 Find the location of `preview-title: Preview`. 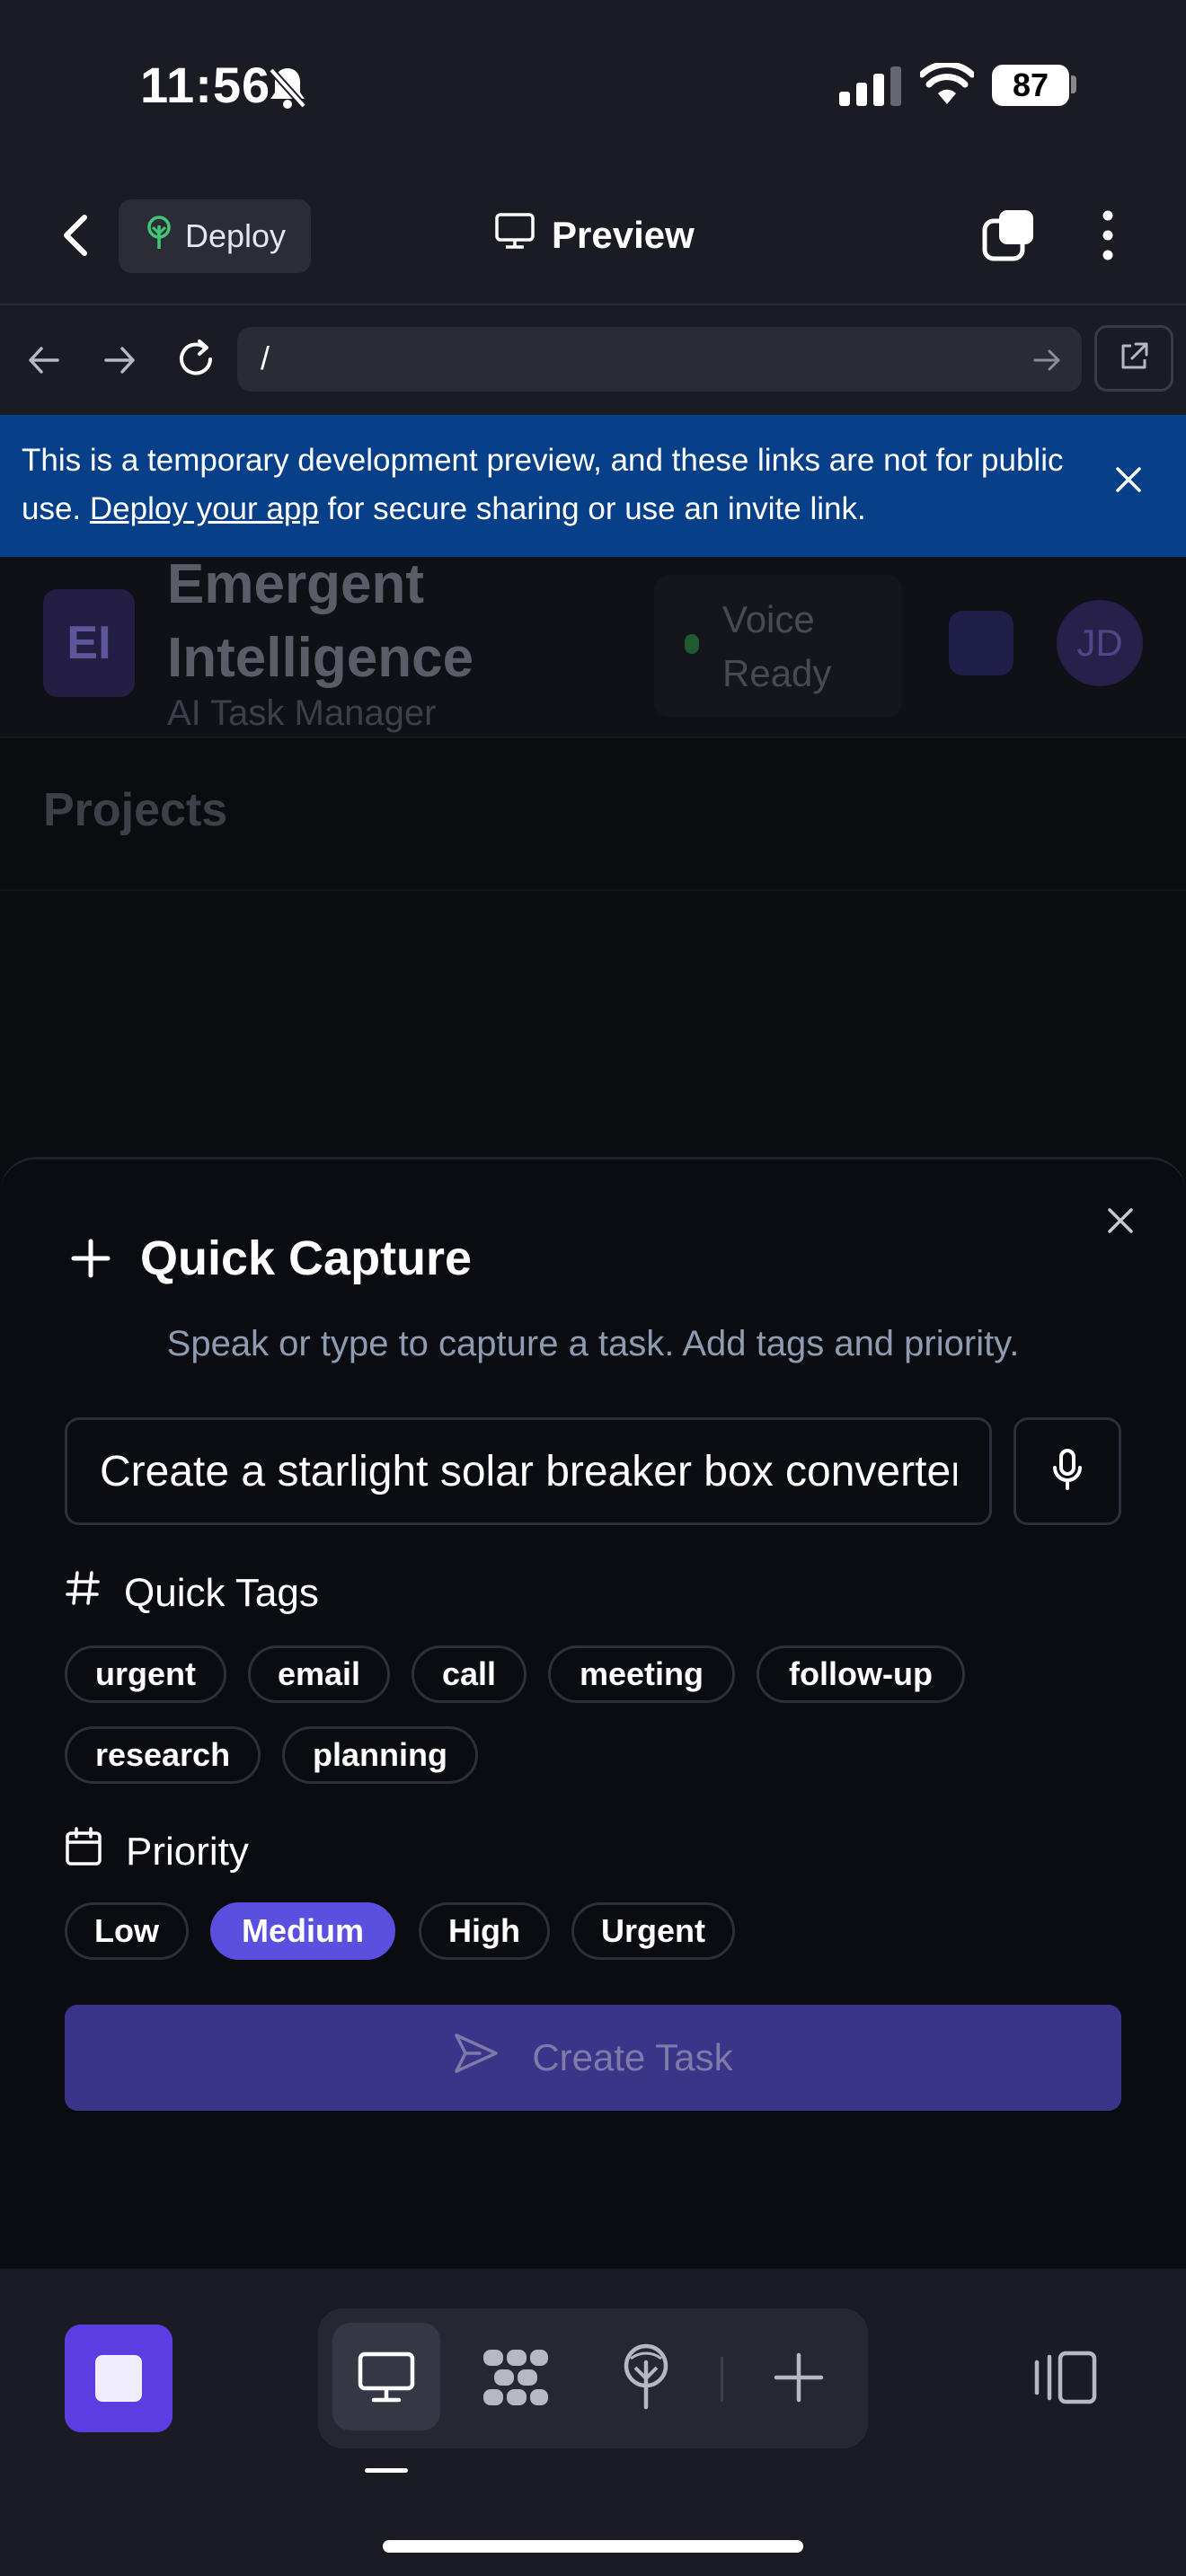

preview-title: Preview is located at coordinates (594, 235).